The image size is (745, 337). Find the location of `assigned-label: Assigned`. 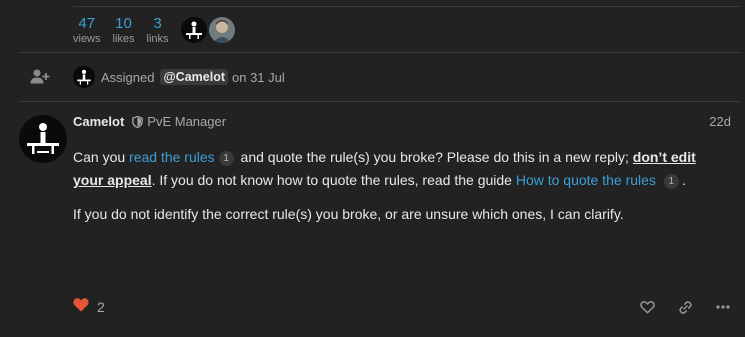

assigned-label: Assigned is located at coordinates (128, 77).